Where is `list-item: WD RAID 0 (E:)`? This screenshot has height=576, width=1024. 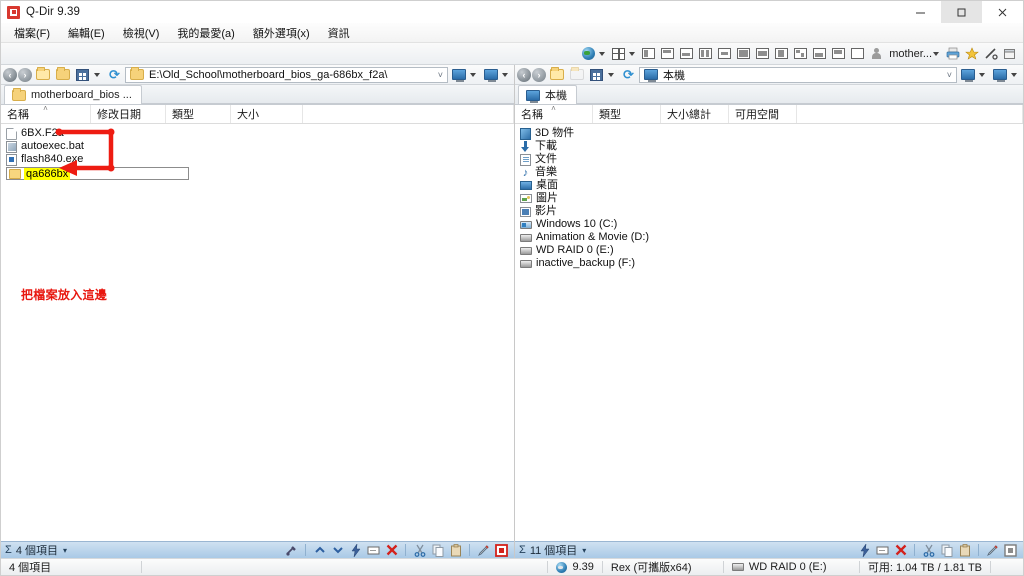 list-item: WD RAID 0 (E:) is located at coordinates (769, 250).